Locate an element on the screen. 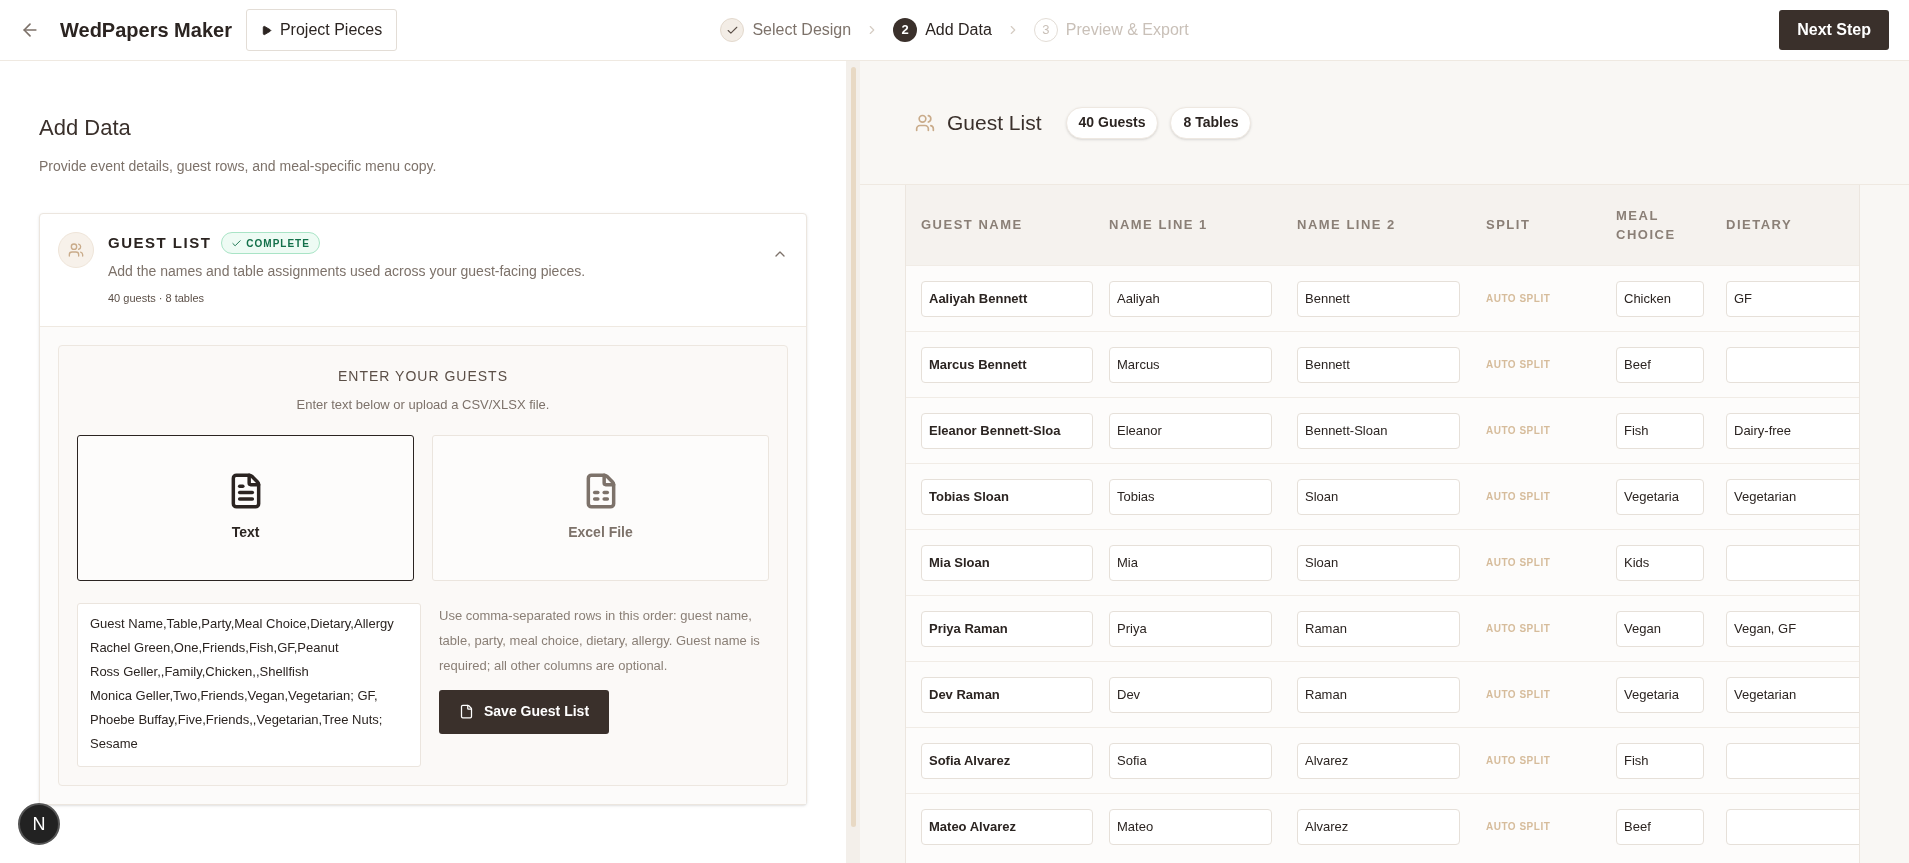 This screenshot has width=1909, height=863. column-header: NAME LINE 1 is located at coordinates (1159, 225).